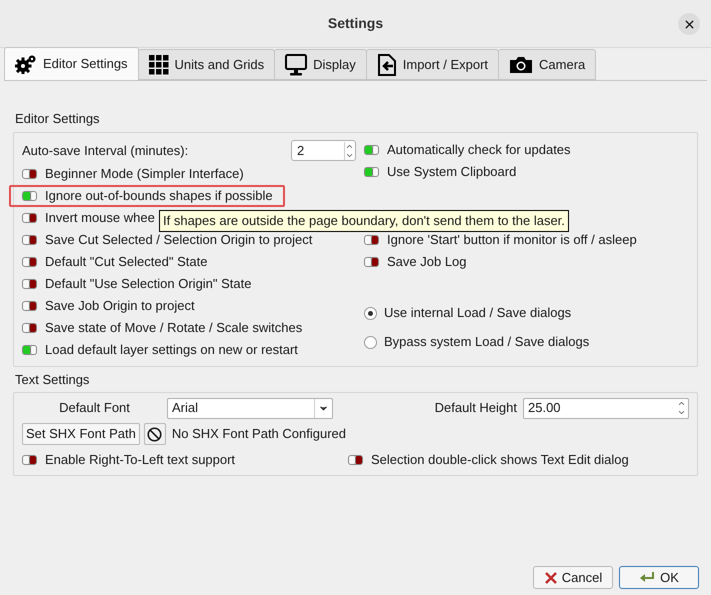  Describe the element at coordinates (52, 379) in the screenshot. I see `group-title: Text Settings` at that location.